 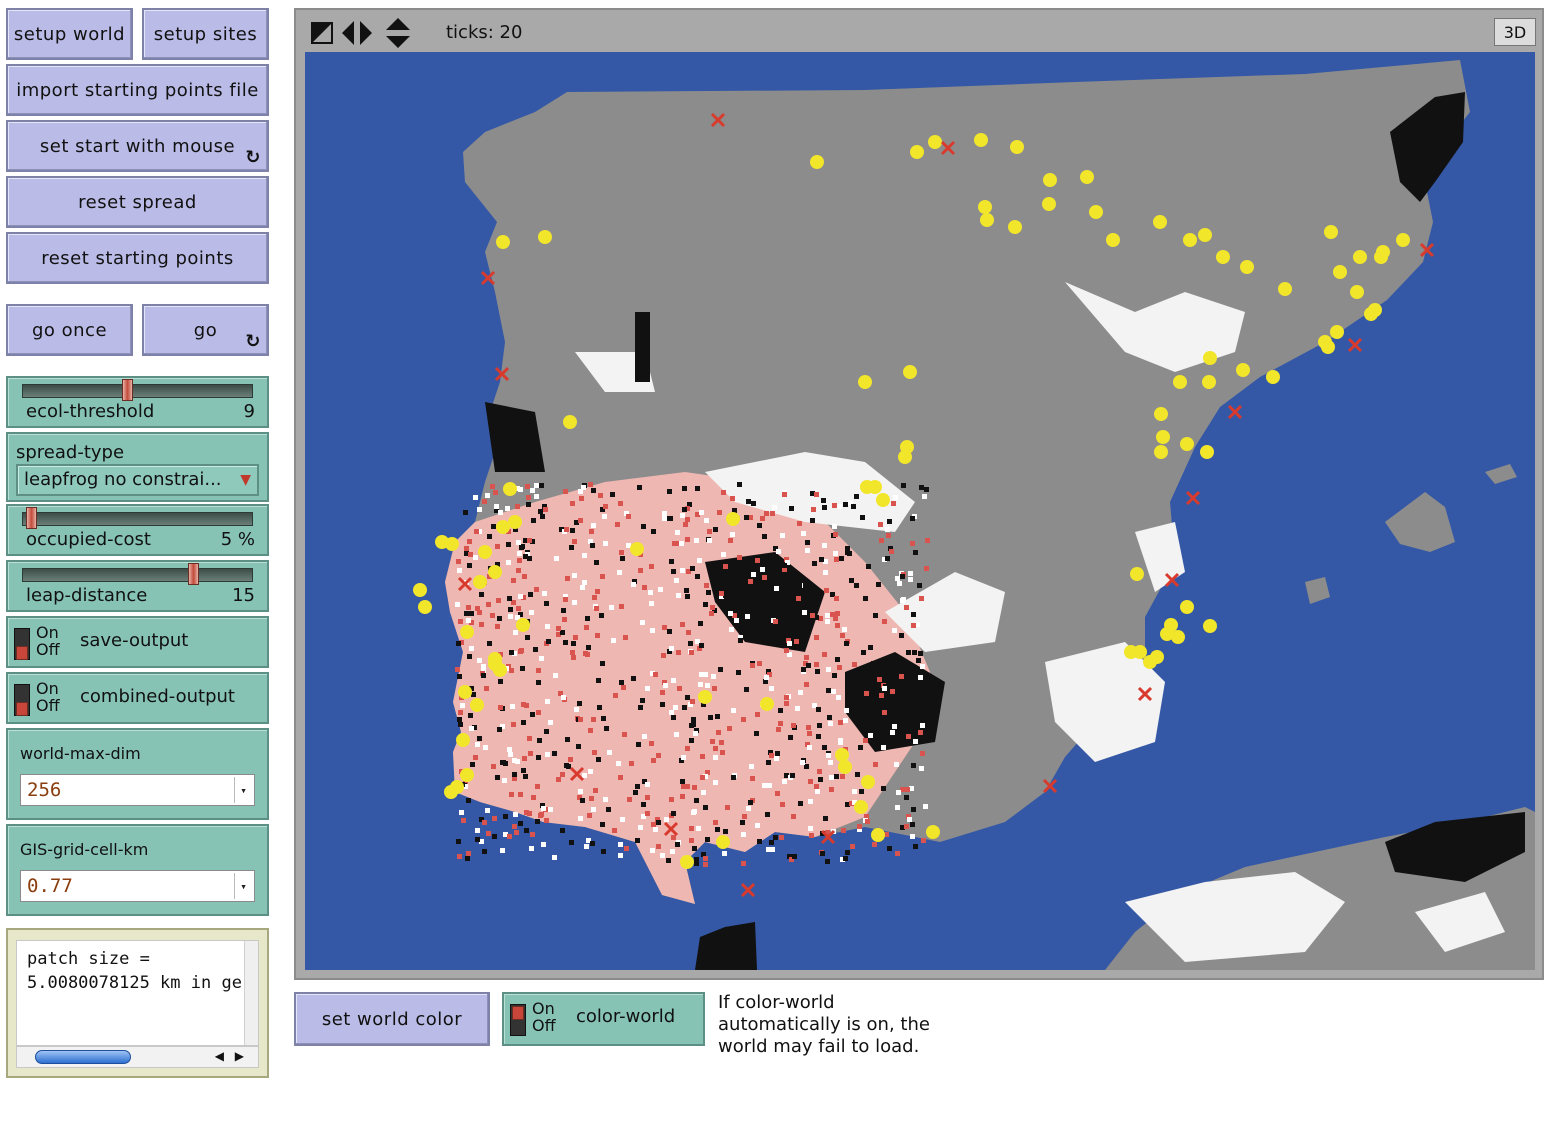 I want to click on setup-sites-button: setup sites, so click(x=205, y=34).